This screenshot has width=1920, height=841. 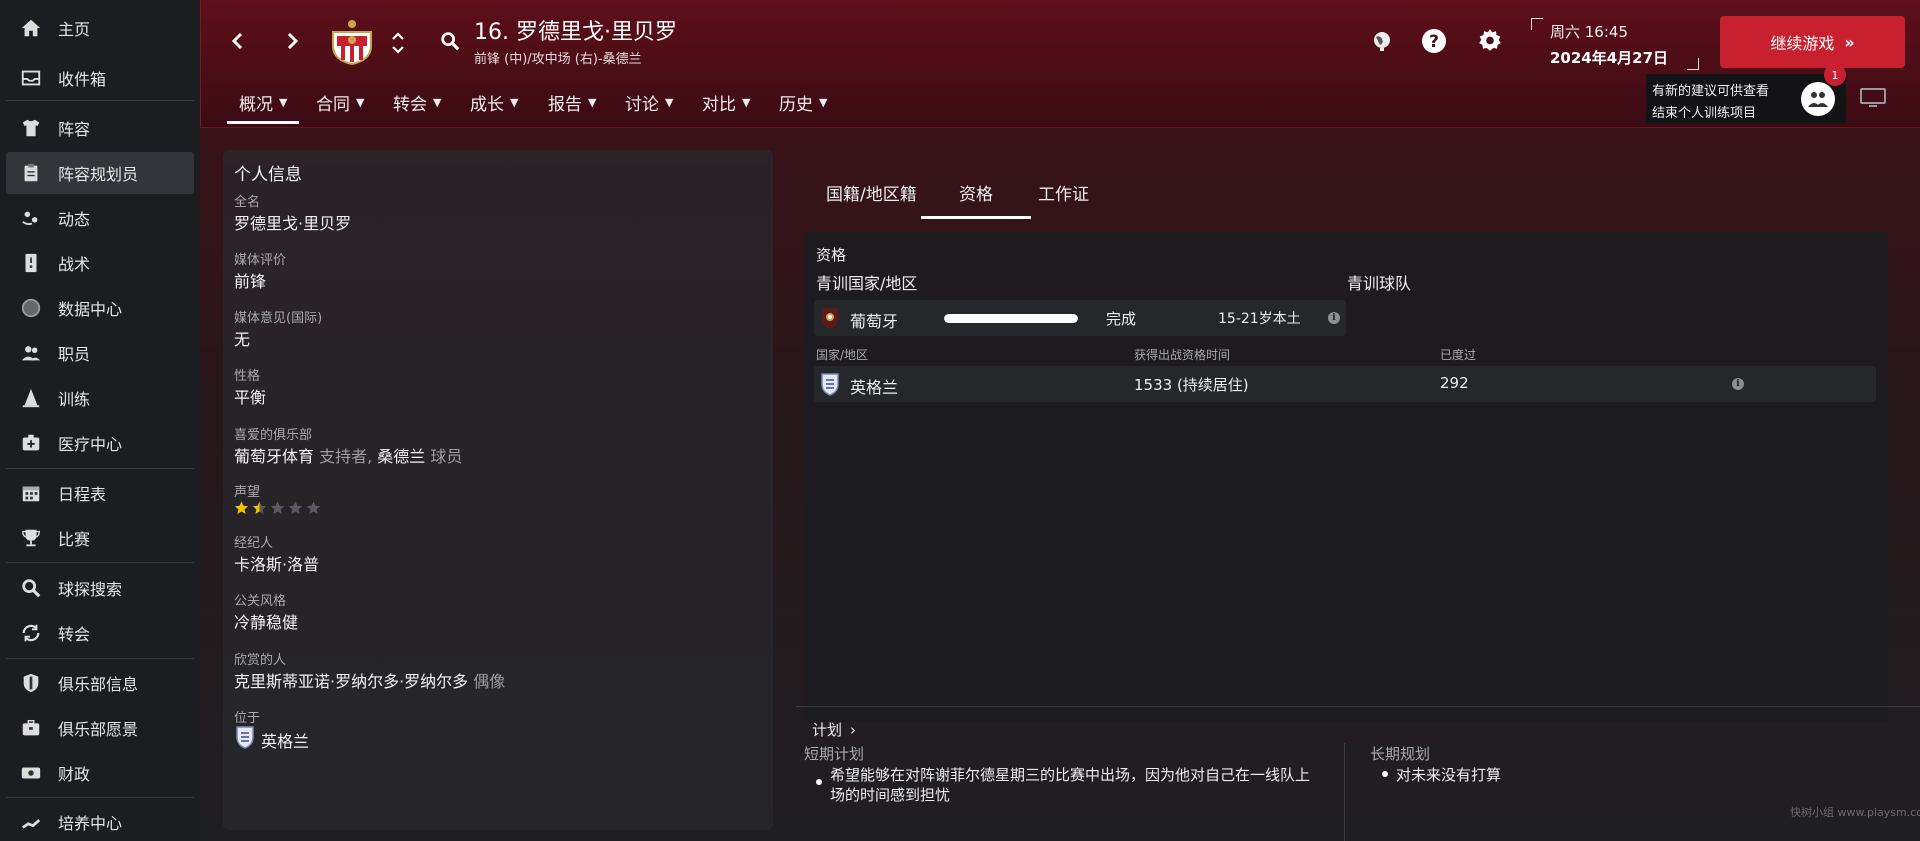 What do you see at coordinates (1434, 41) in the screenshot?
I see `help-button: ?` at bounding box center [1434, 41].